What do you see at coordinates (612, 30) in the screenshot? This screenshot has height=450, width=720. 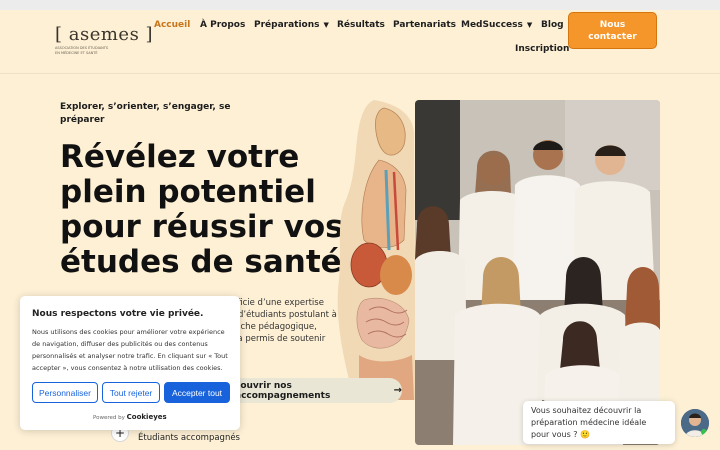 I see `contact-button: Nous contacter` at bounding box center [612, 30].